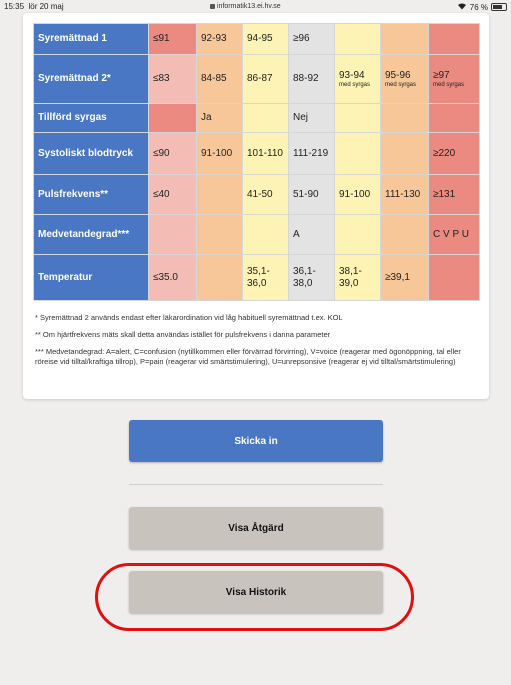 Image resolution: width=511 pixels, height=685 pixels. Describe the element at coordinates (91, 79) in the screenshot. I see `row-label: Syremättnad 2*` at that location.